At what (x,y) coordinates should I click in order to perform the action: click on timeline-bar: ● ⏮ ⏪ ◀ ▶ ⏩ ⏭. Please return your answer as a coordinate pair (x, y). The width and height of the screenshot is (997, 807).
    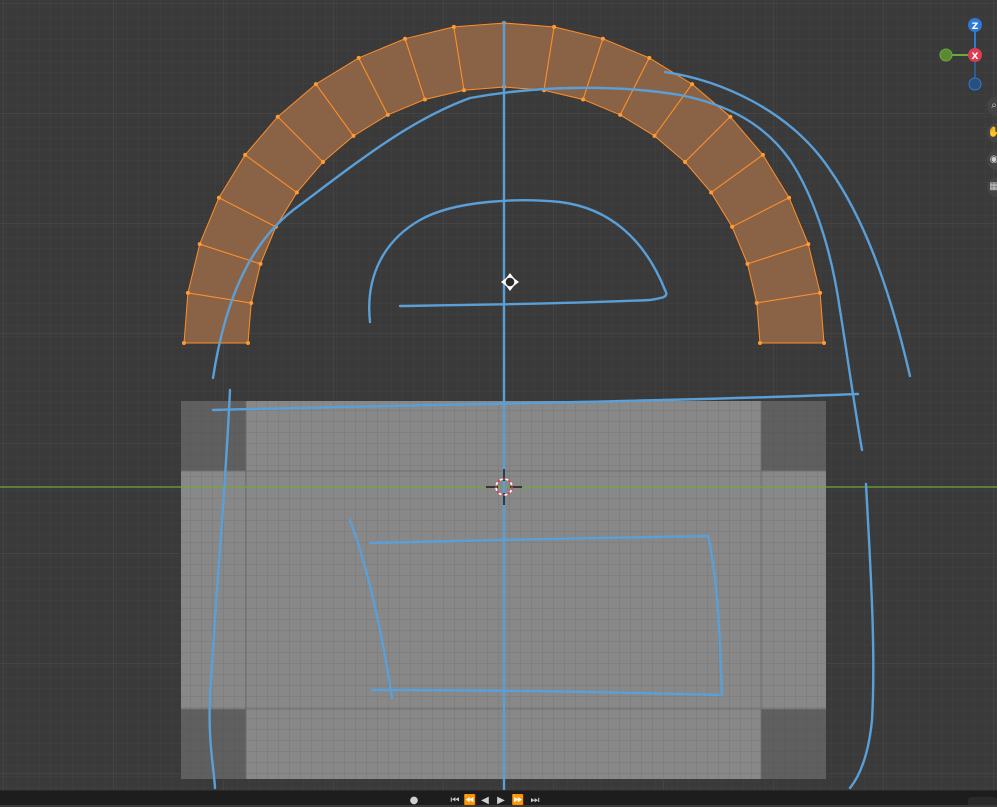
    Looking at the image, I should click on (498, 798).